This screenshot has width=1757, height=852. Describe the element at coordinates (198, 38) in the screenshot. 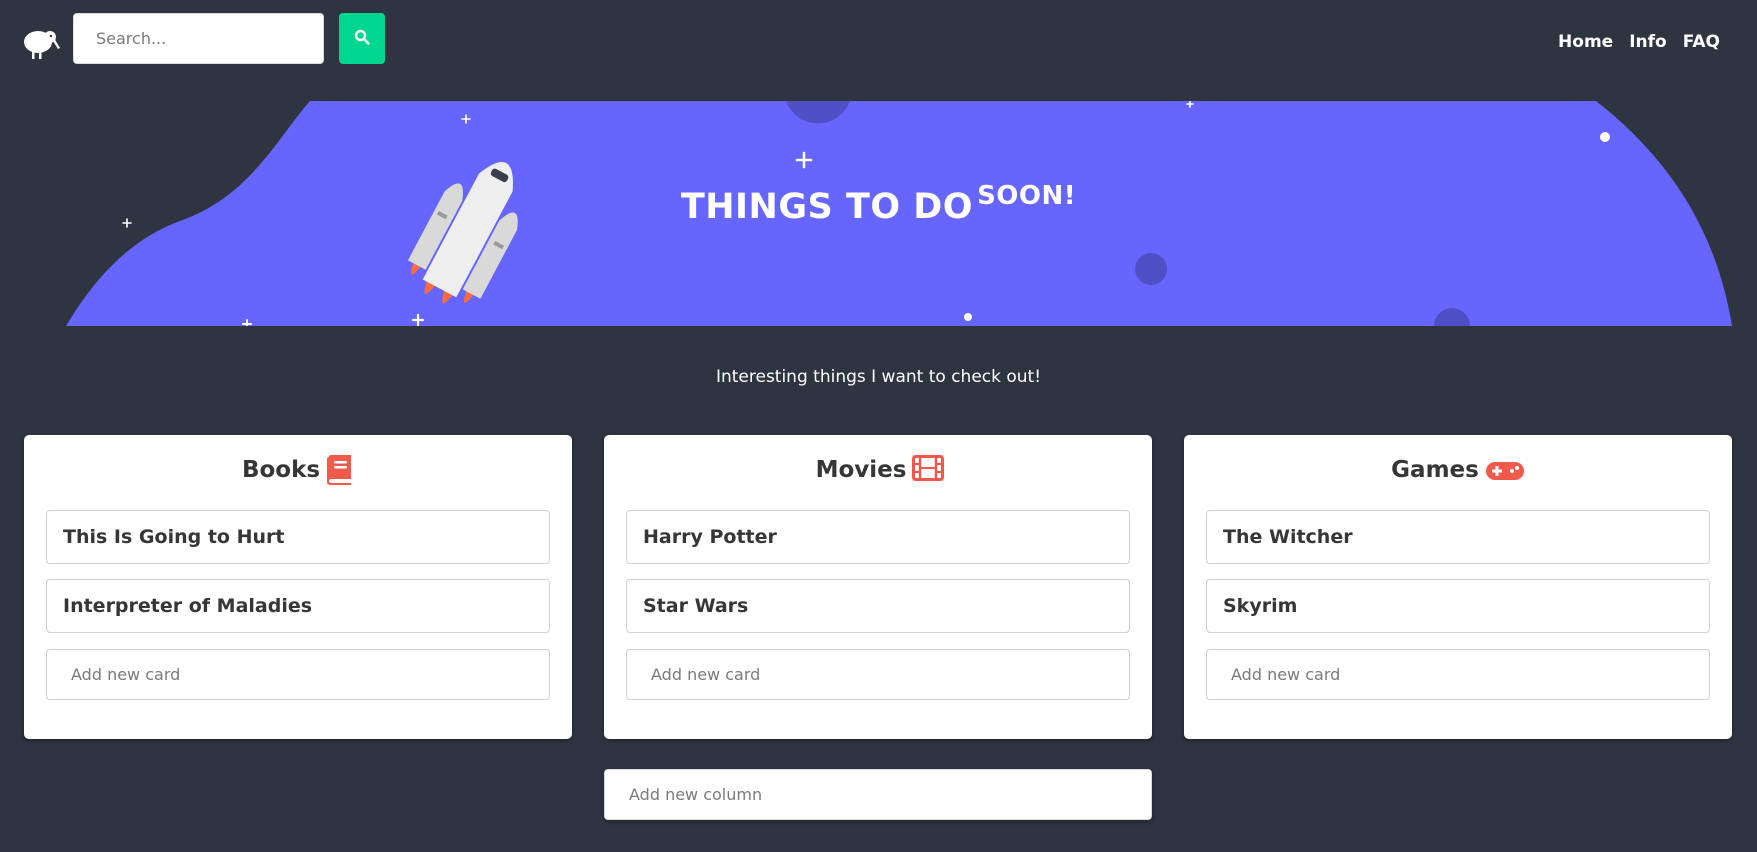

I see `search-input` at that location.